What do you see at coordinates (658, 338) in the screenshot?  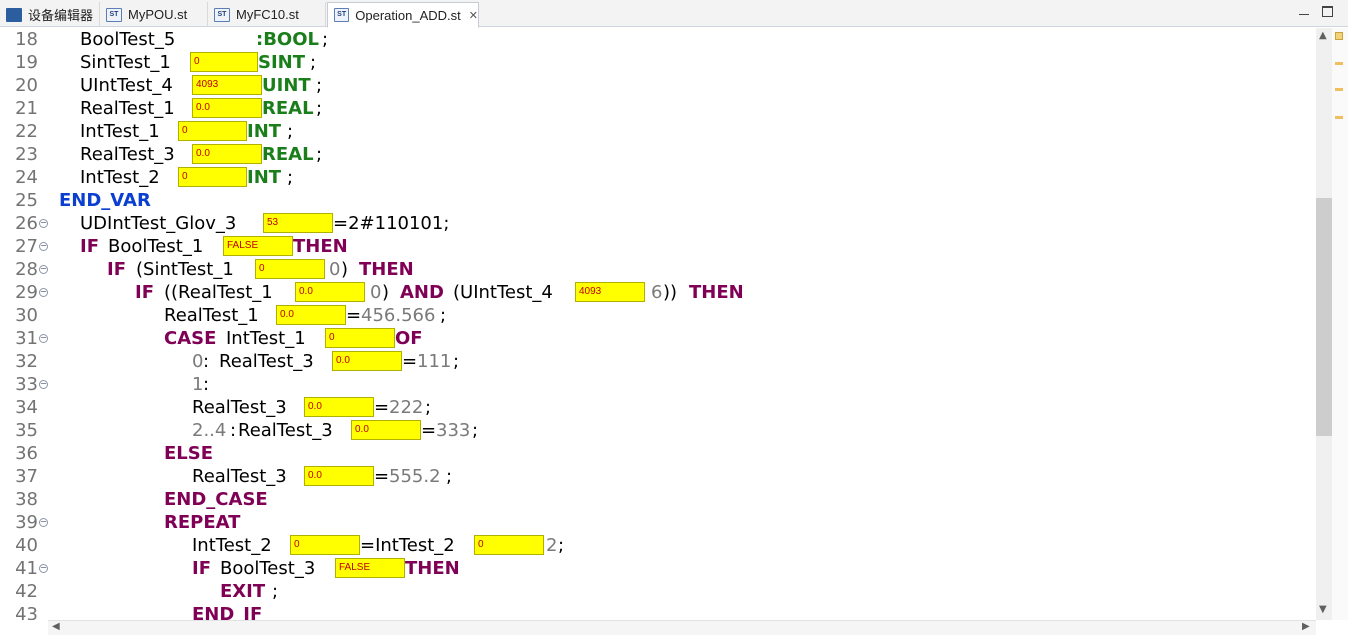 I see `code-line: 31 − CASE IntTest_1 0 OF` at bounding box center [658, 338].